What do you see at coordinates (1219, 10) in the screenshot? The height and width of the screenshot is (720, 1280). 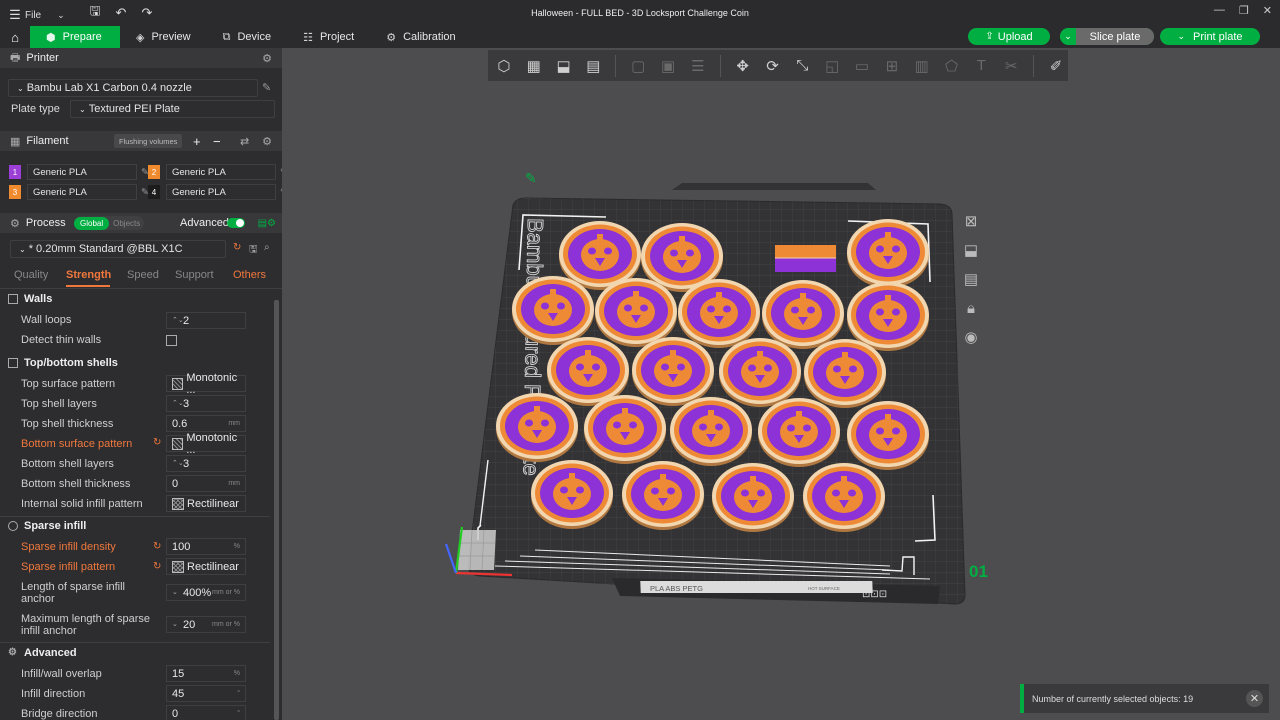 I see `minimize-icon: —` at bounding box center [1219, 10].